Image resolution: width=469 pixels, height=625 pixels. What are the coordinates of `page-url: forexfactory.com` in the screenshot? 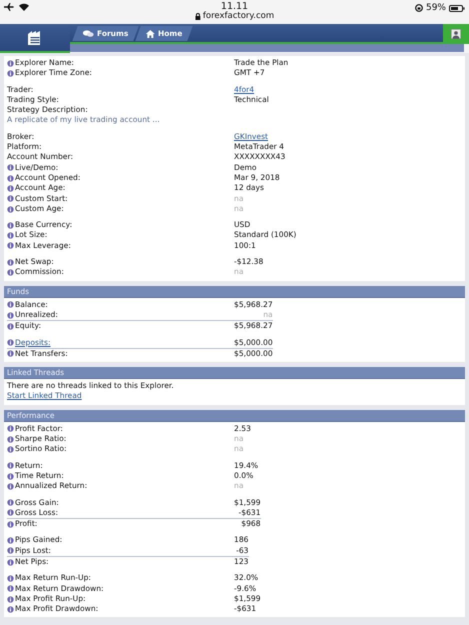 It's located at (238, 16).